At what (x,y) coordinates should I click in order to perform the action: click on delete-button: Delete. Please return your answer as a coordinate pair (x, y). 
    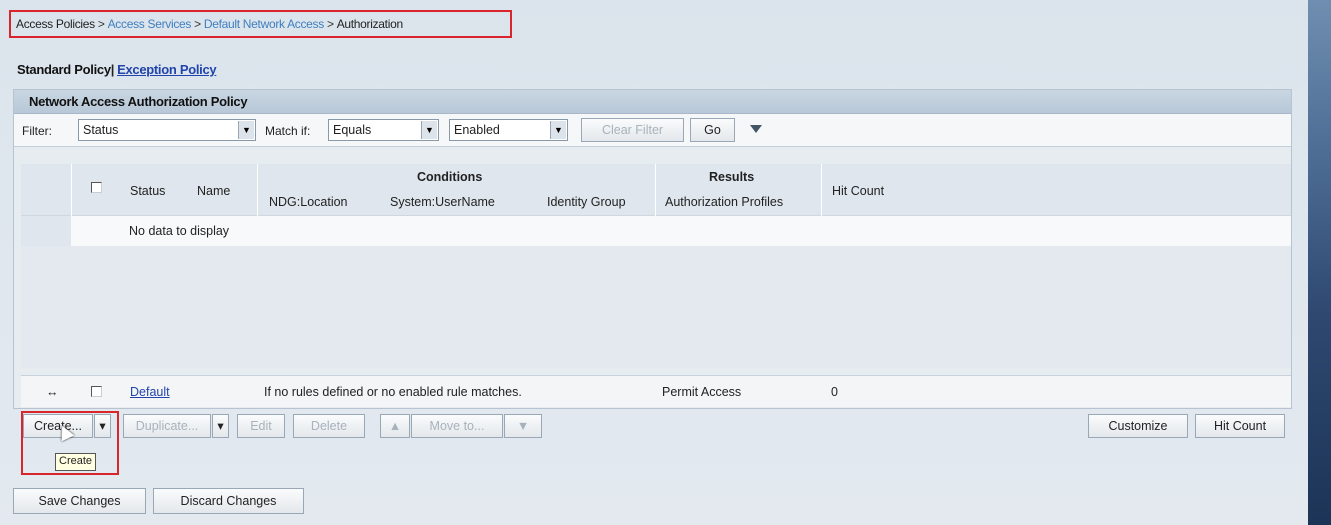
    Looking at the image, I should click on (329, 426).